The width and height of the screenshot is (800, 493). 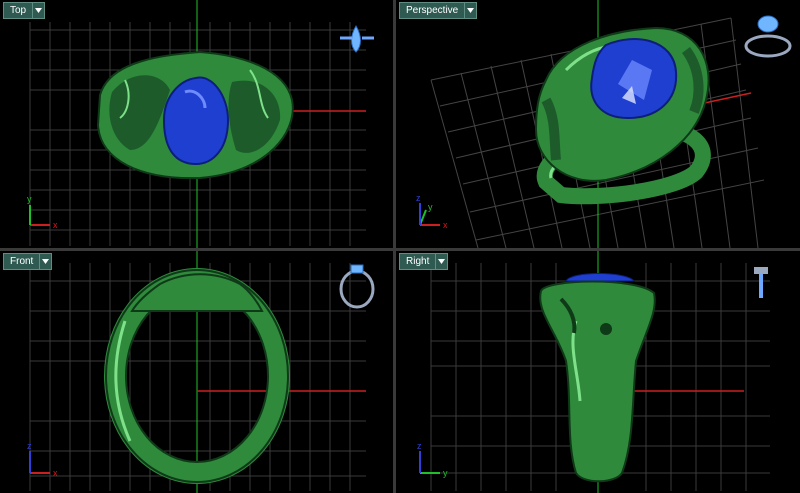 I want to click on viewport-label-top: Top, so click(x=24, y=10).